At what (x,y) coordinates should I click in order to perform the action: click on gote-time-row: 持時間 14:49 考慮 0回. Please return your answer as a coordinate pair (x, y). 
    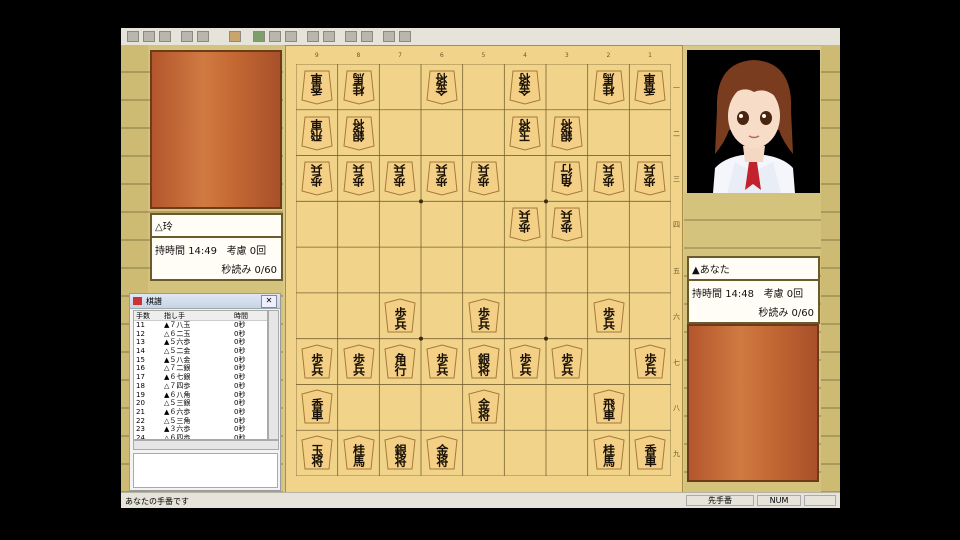
    Looking at the image, I should click on (210, 249).